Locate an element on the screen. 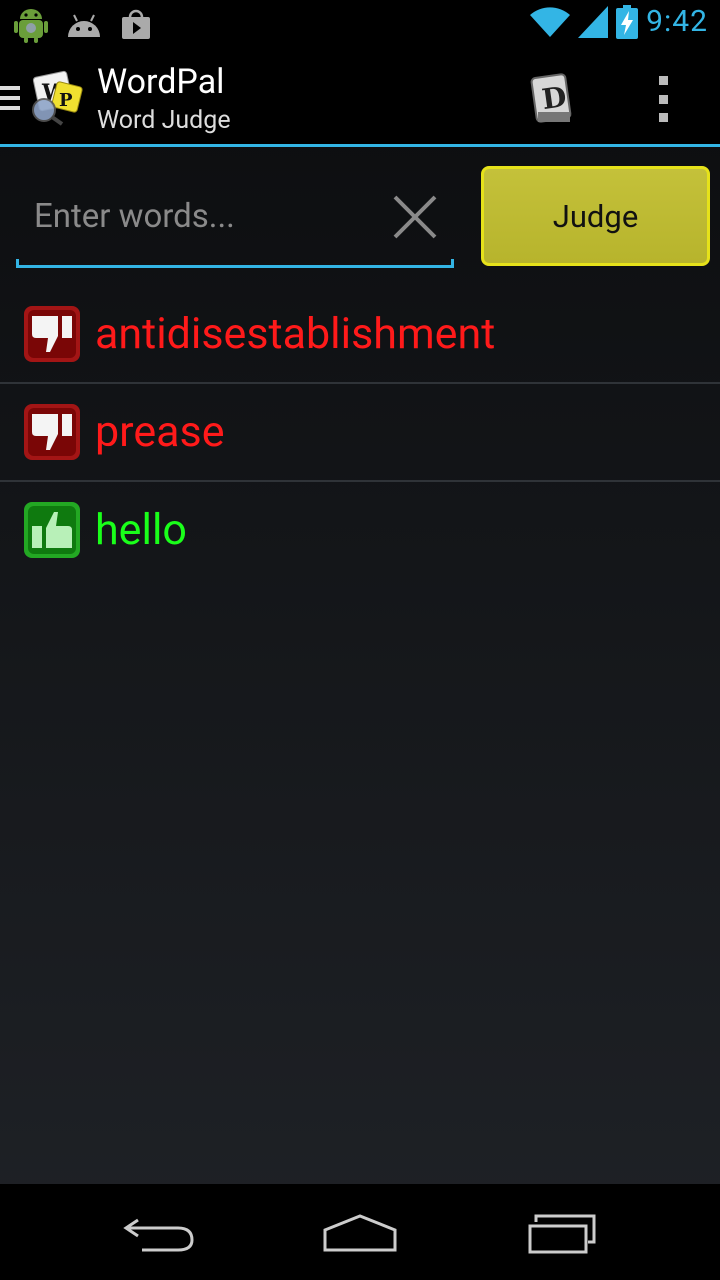 This screenshot has width=720, height=1280. signal-icon is located at coordinates (593, 21).